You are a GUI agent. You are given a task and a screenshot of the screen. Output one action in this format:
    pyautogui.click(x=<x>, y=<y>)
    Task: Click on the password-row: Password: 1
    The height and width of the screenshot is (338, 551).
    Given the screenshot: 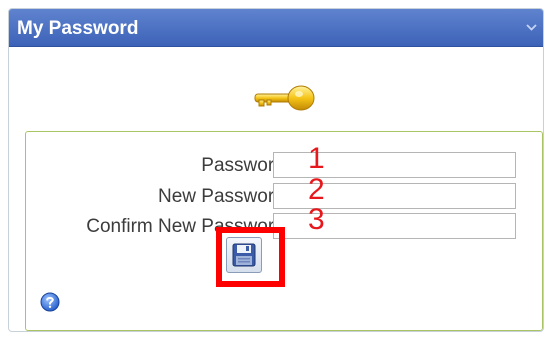 What is the action you would take?
    pyautogui.click(x=284, y=162)
    